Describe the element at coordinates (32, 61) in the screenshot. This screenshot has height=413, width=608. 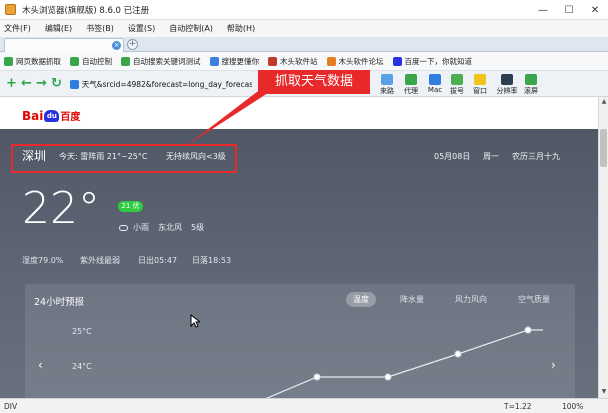
I see `fav-data-scrape: 网页数据抓取` at that location.